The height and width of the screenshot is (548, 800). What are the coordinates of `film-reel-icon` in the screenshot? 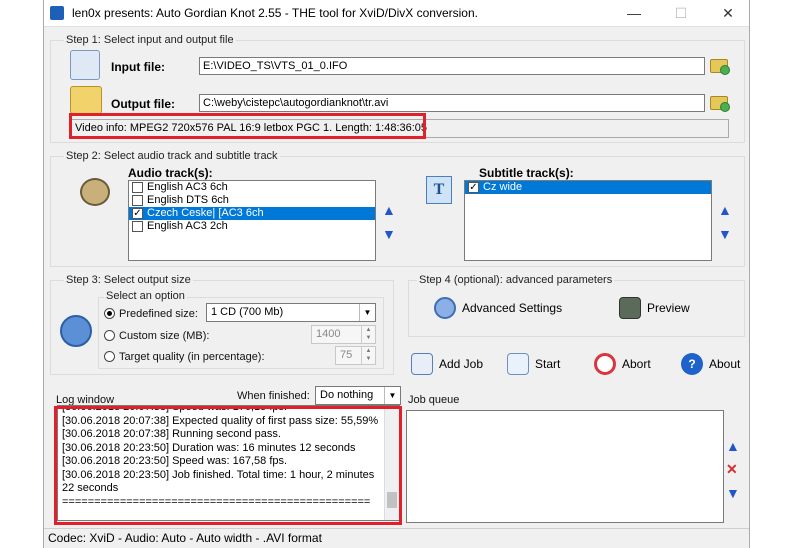 It's located at (630, 308).